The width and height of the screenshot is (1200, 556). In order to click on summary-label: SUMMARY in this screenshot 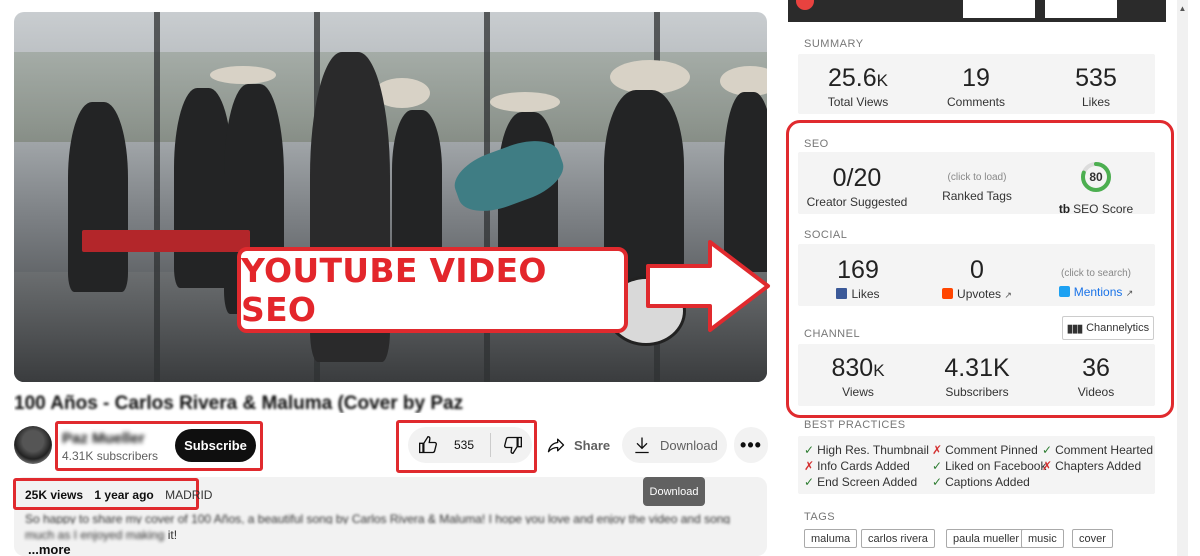, I will do `click(834, 44)`.